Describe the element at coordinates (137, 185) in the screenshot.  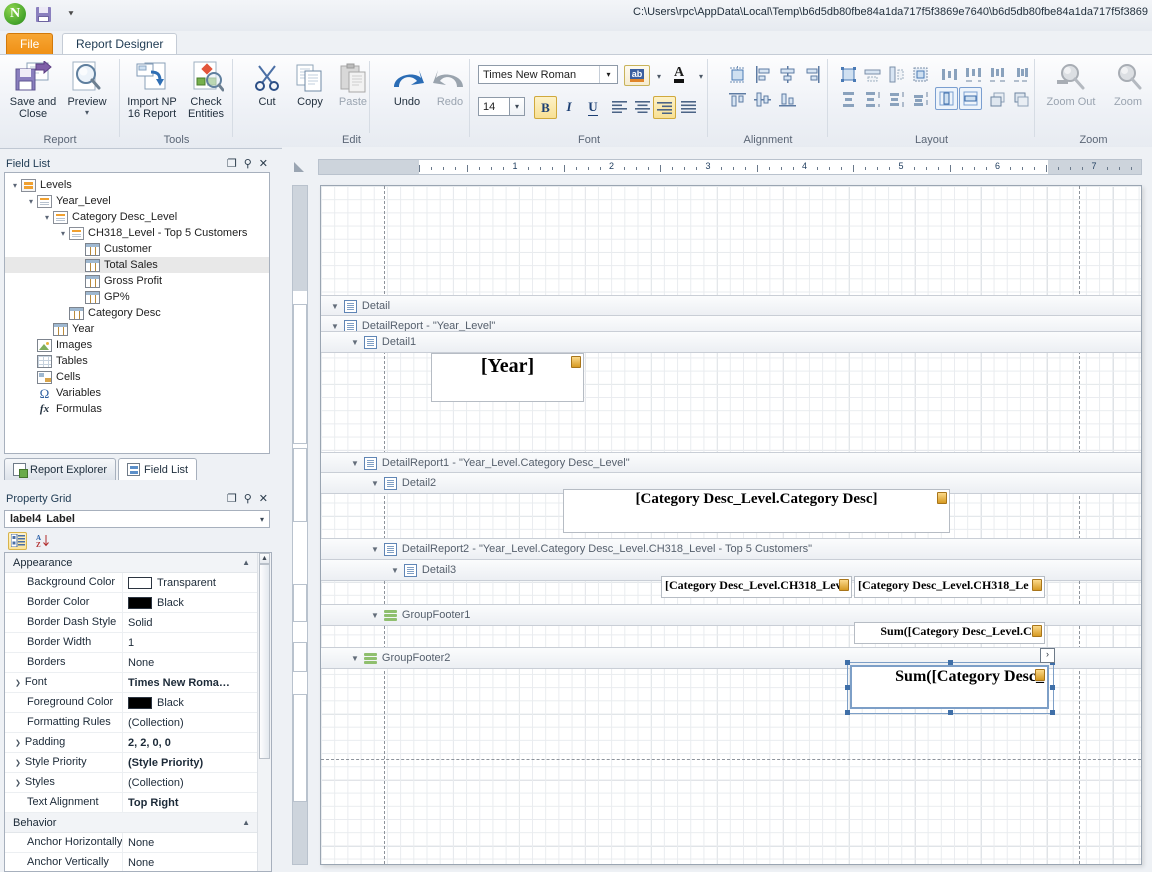
I see `field-list-node: ▾ Levels` at that location.